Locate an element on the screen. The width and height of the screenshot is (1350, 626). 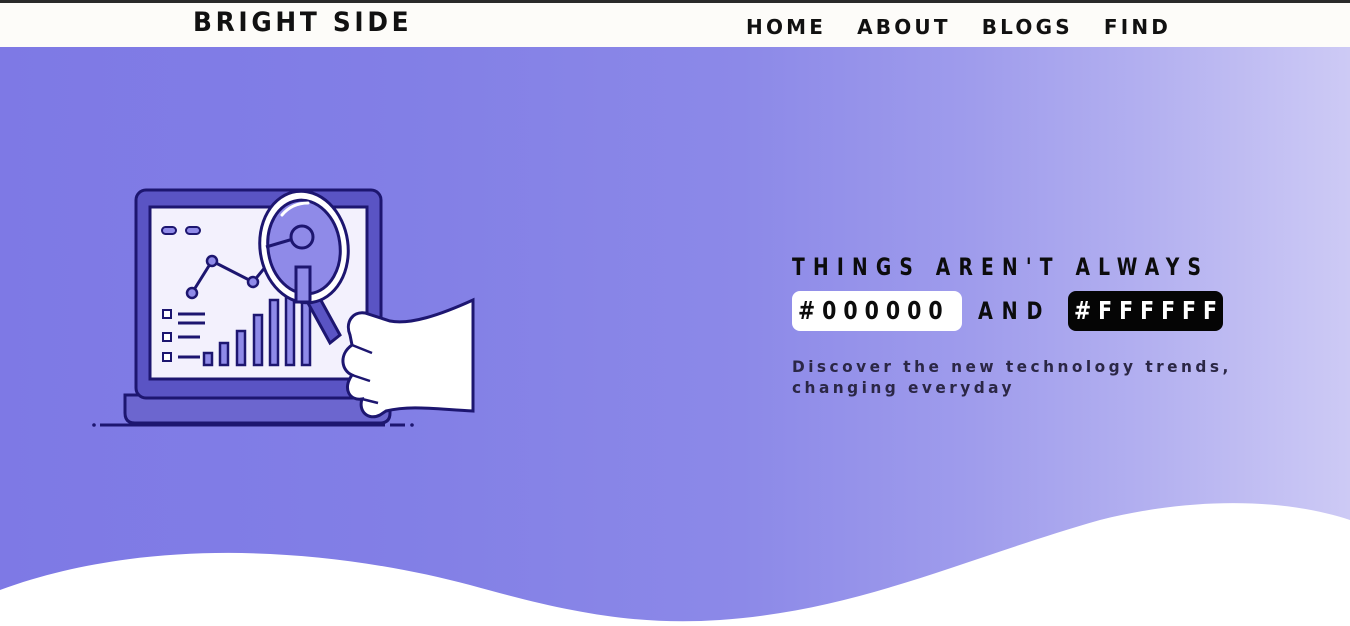
laptop-magnifier-analytics-icon is located at coordinates (283, 307).